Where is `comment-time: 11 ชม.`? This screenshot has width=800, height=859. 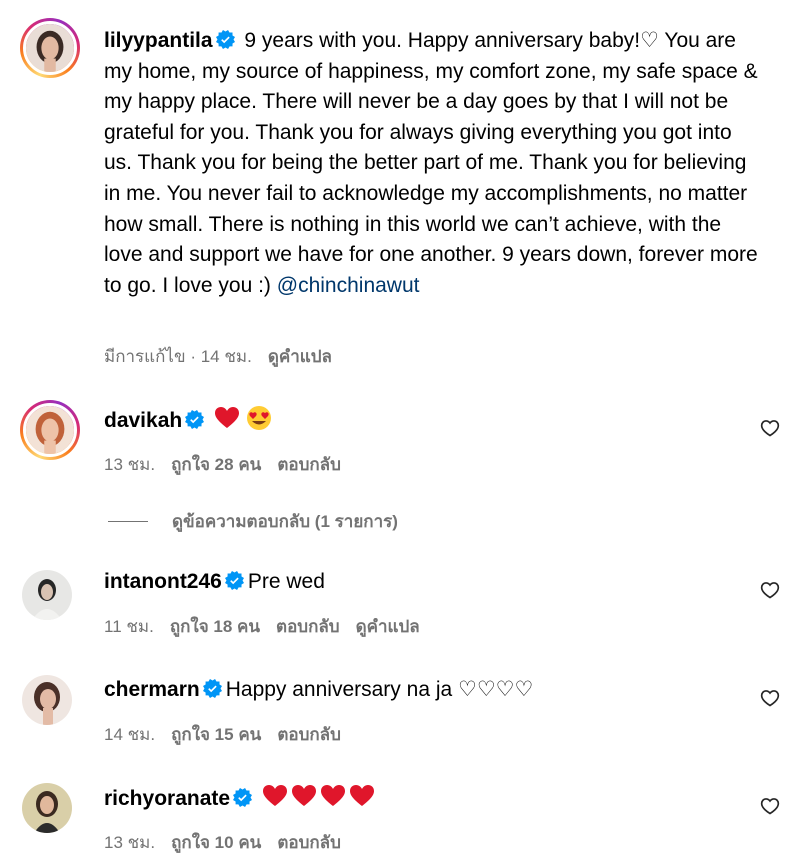
comment-time: 11 ชม. is located at coordinates (129, 626).